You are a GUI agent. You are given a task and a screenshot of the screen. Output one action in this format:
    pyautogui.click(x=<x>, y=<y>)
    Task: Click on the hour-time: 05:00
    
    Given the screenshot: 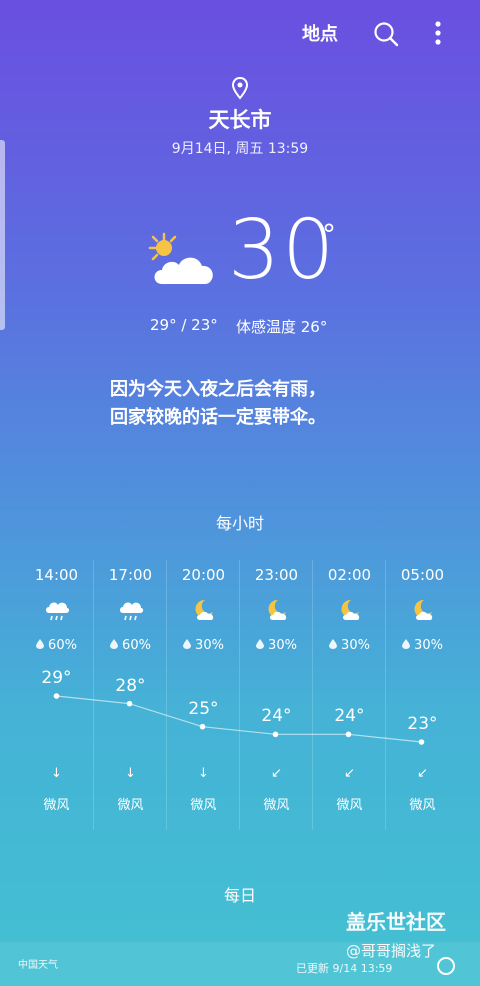 What is the action you would take?
    pyautogui.click(x=422, y=575)
    